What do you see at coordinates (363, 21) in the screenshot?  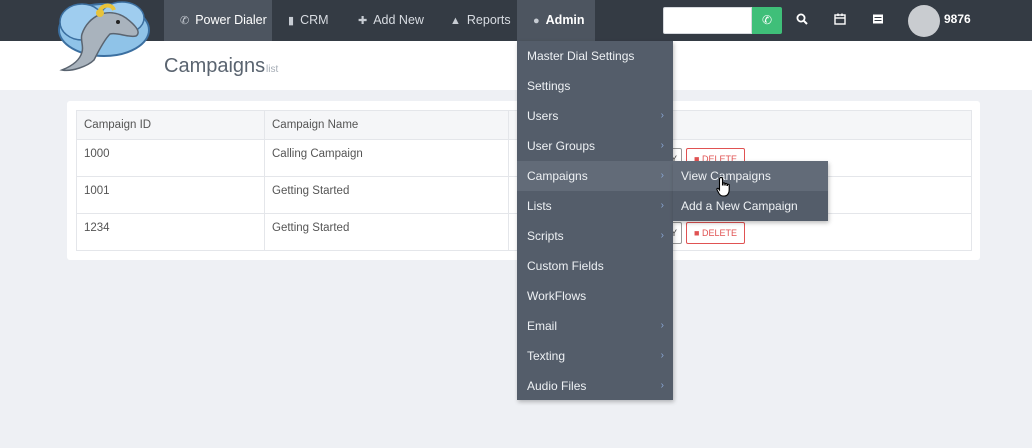 I see `plus-icon: ✚` at bounding box center [363, 21].